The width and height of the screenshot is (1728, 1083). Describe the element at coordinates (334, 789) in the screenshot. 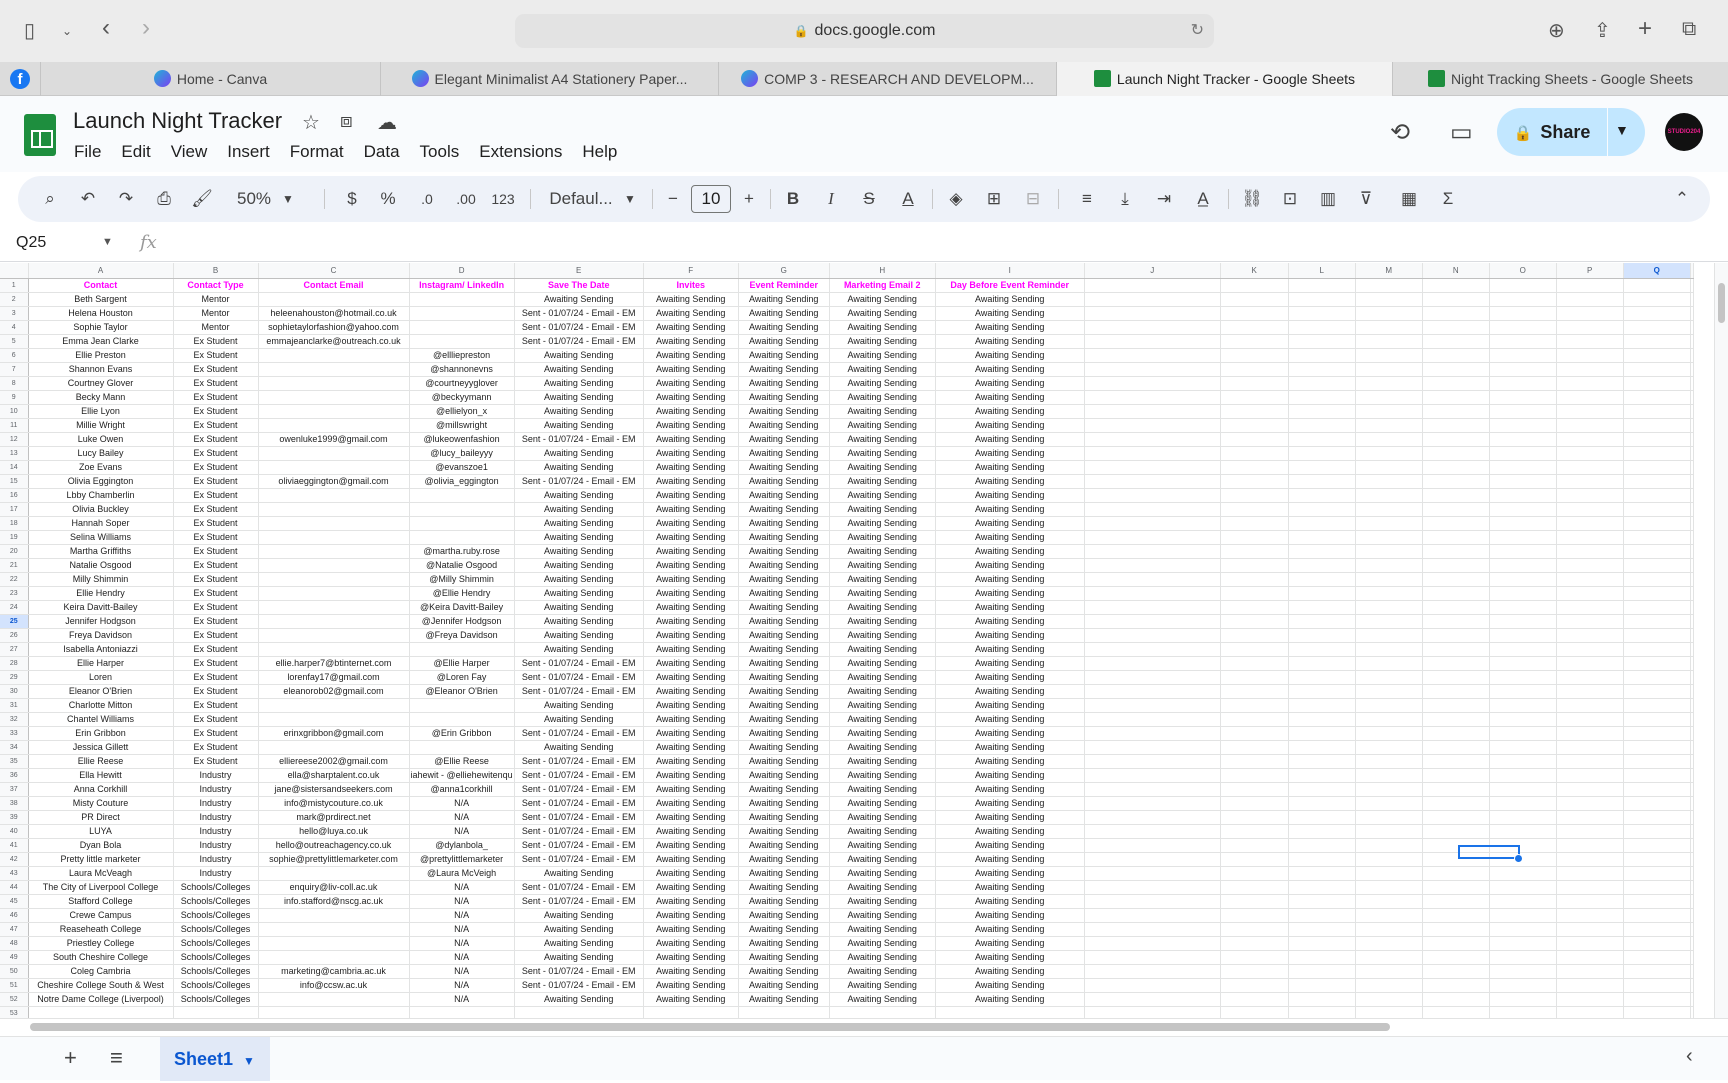

I see `cell: jane@sistersandseekers.com` at that location.